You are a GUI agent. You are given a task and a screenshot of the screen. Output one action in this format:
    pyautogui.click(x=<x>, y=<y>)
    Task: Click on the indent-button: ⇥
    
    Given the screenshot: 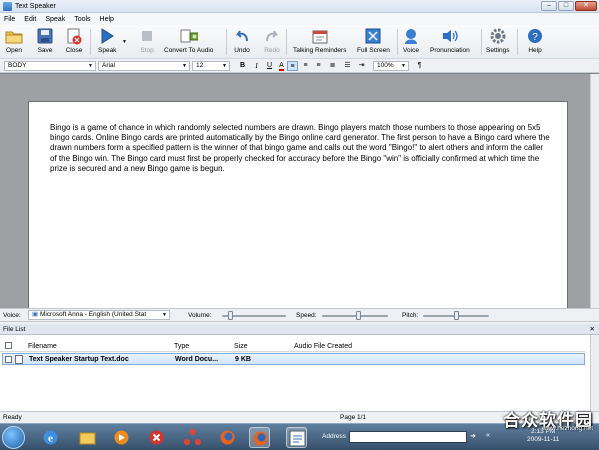 What is the action you would take?
    pyautogui.click(x=361, y=66)
    